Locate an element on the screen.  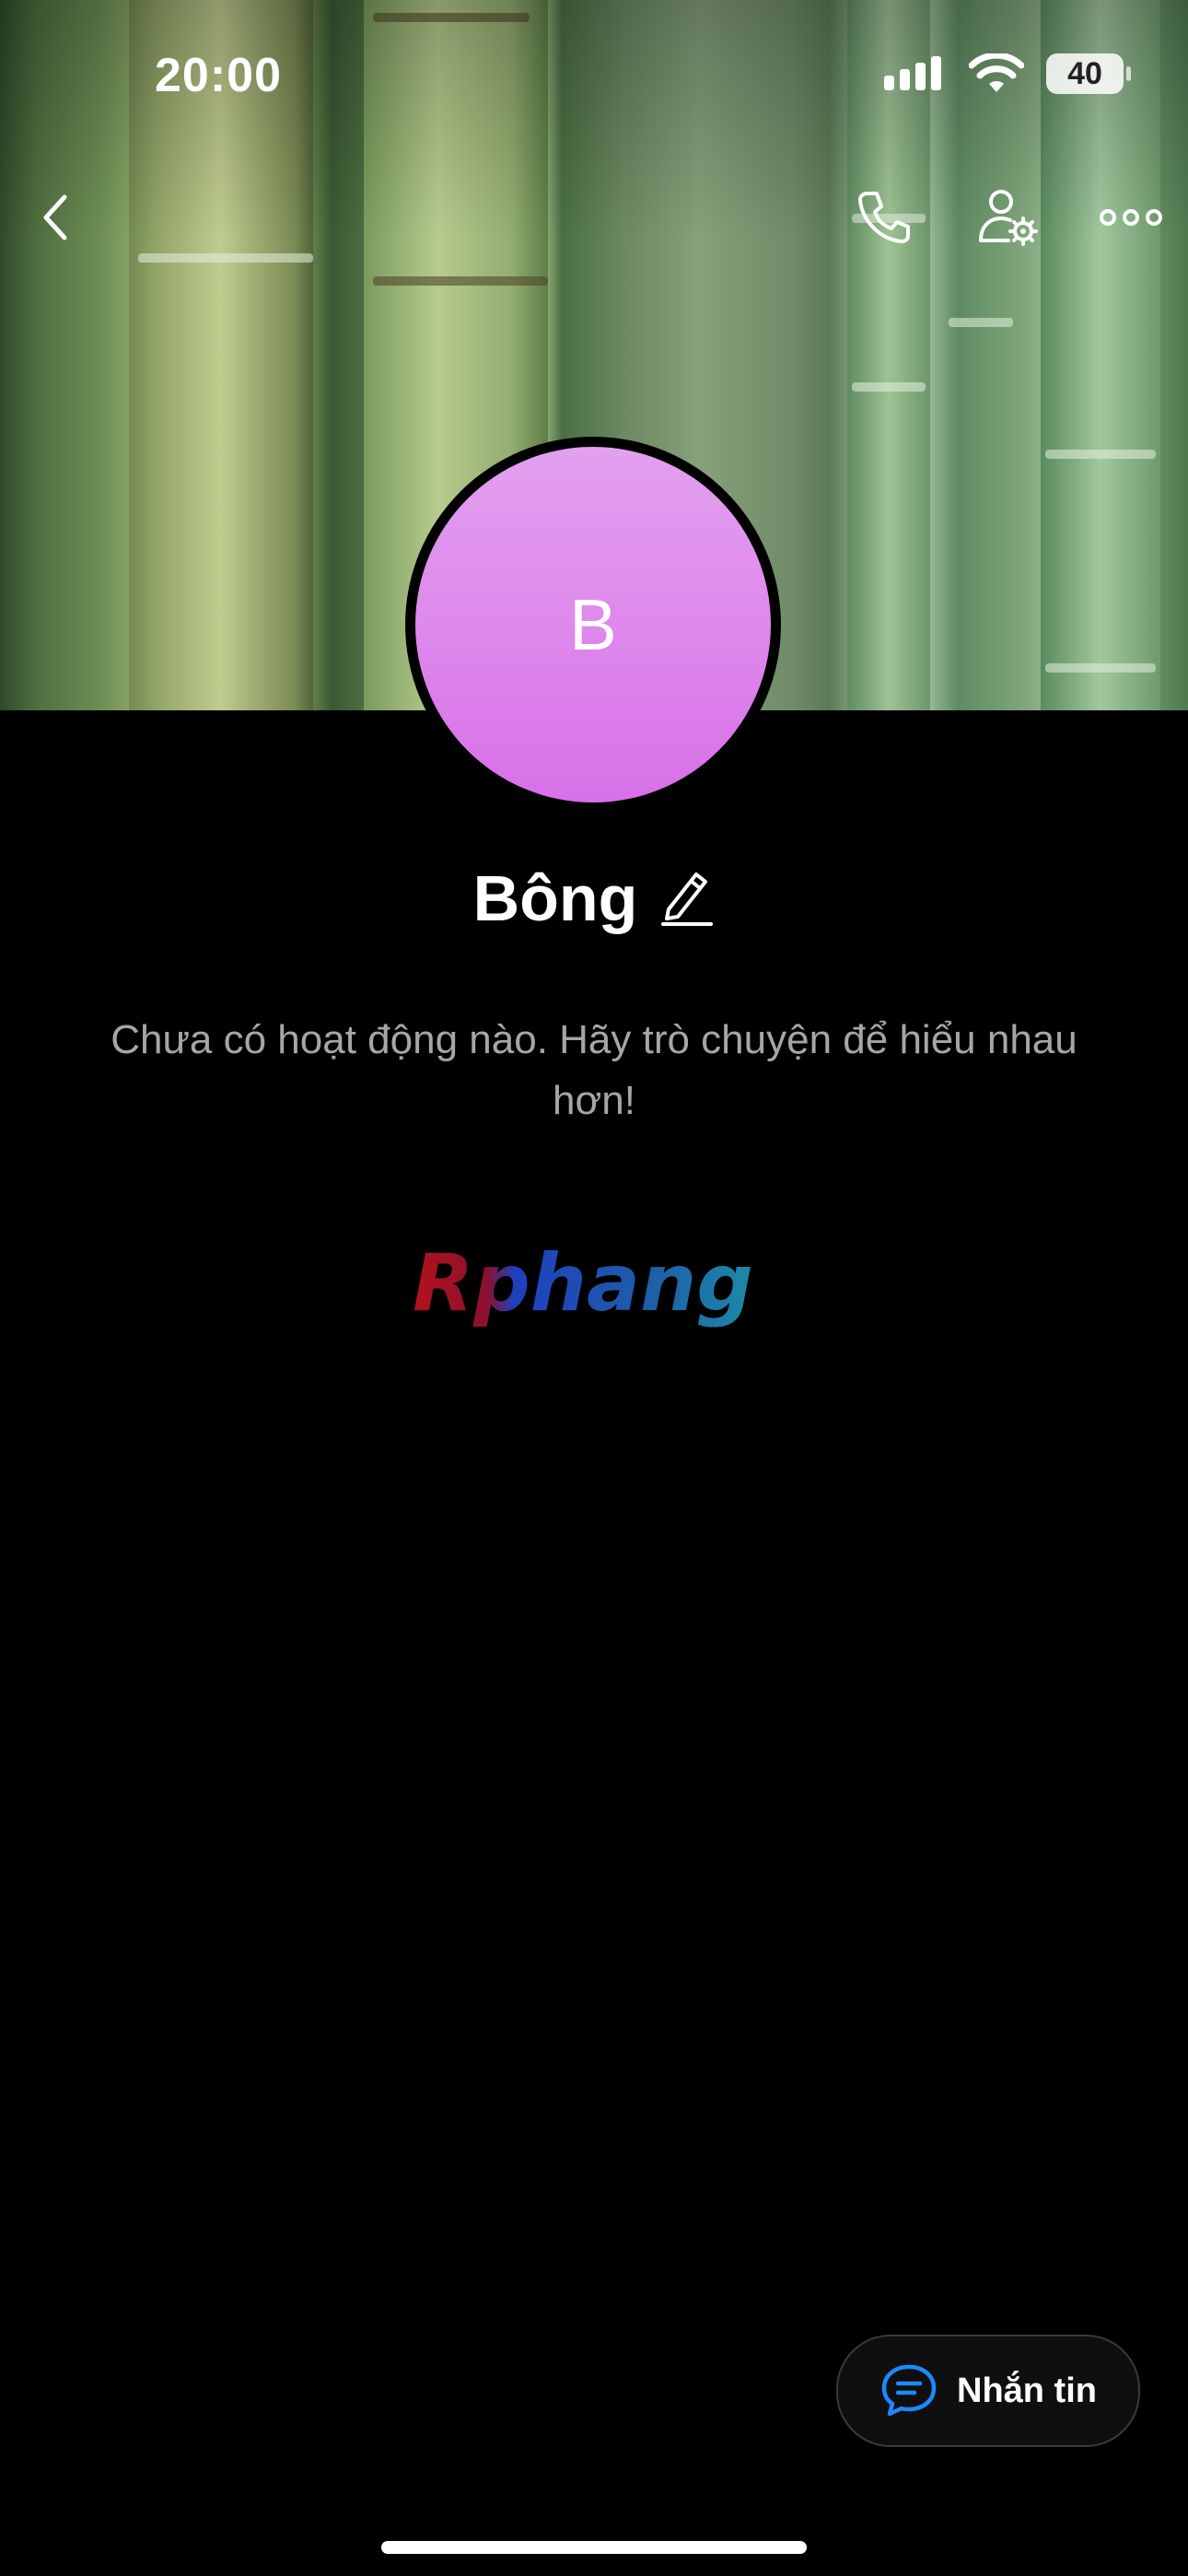
watermark-logo: Rphang is located at coordinates (583, 1283).